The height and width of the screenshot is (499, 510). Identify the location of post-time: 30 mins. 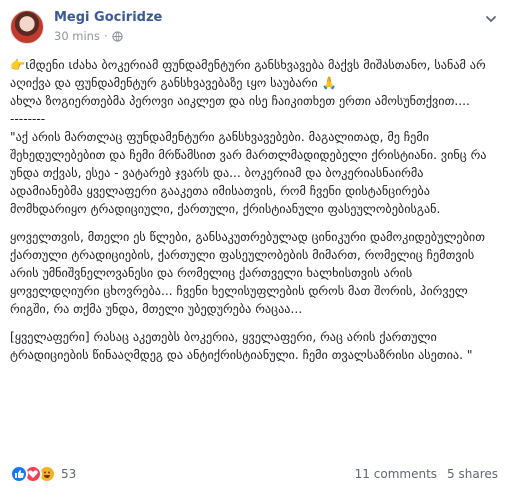
(77, 36).